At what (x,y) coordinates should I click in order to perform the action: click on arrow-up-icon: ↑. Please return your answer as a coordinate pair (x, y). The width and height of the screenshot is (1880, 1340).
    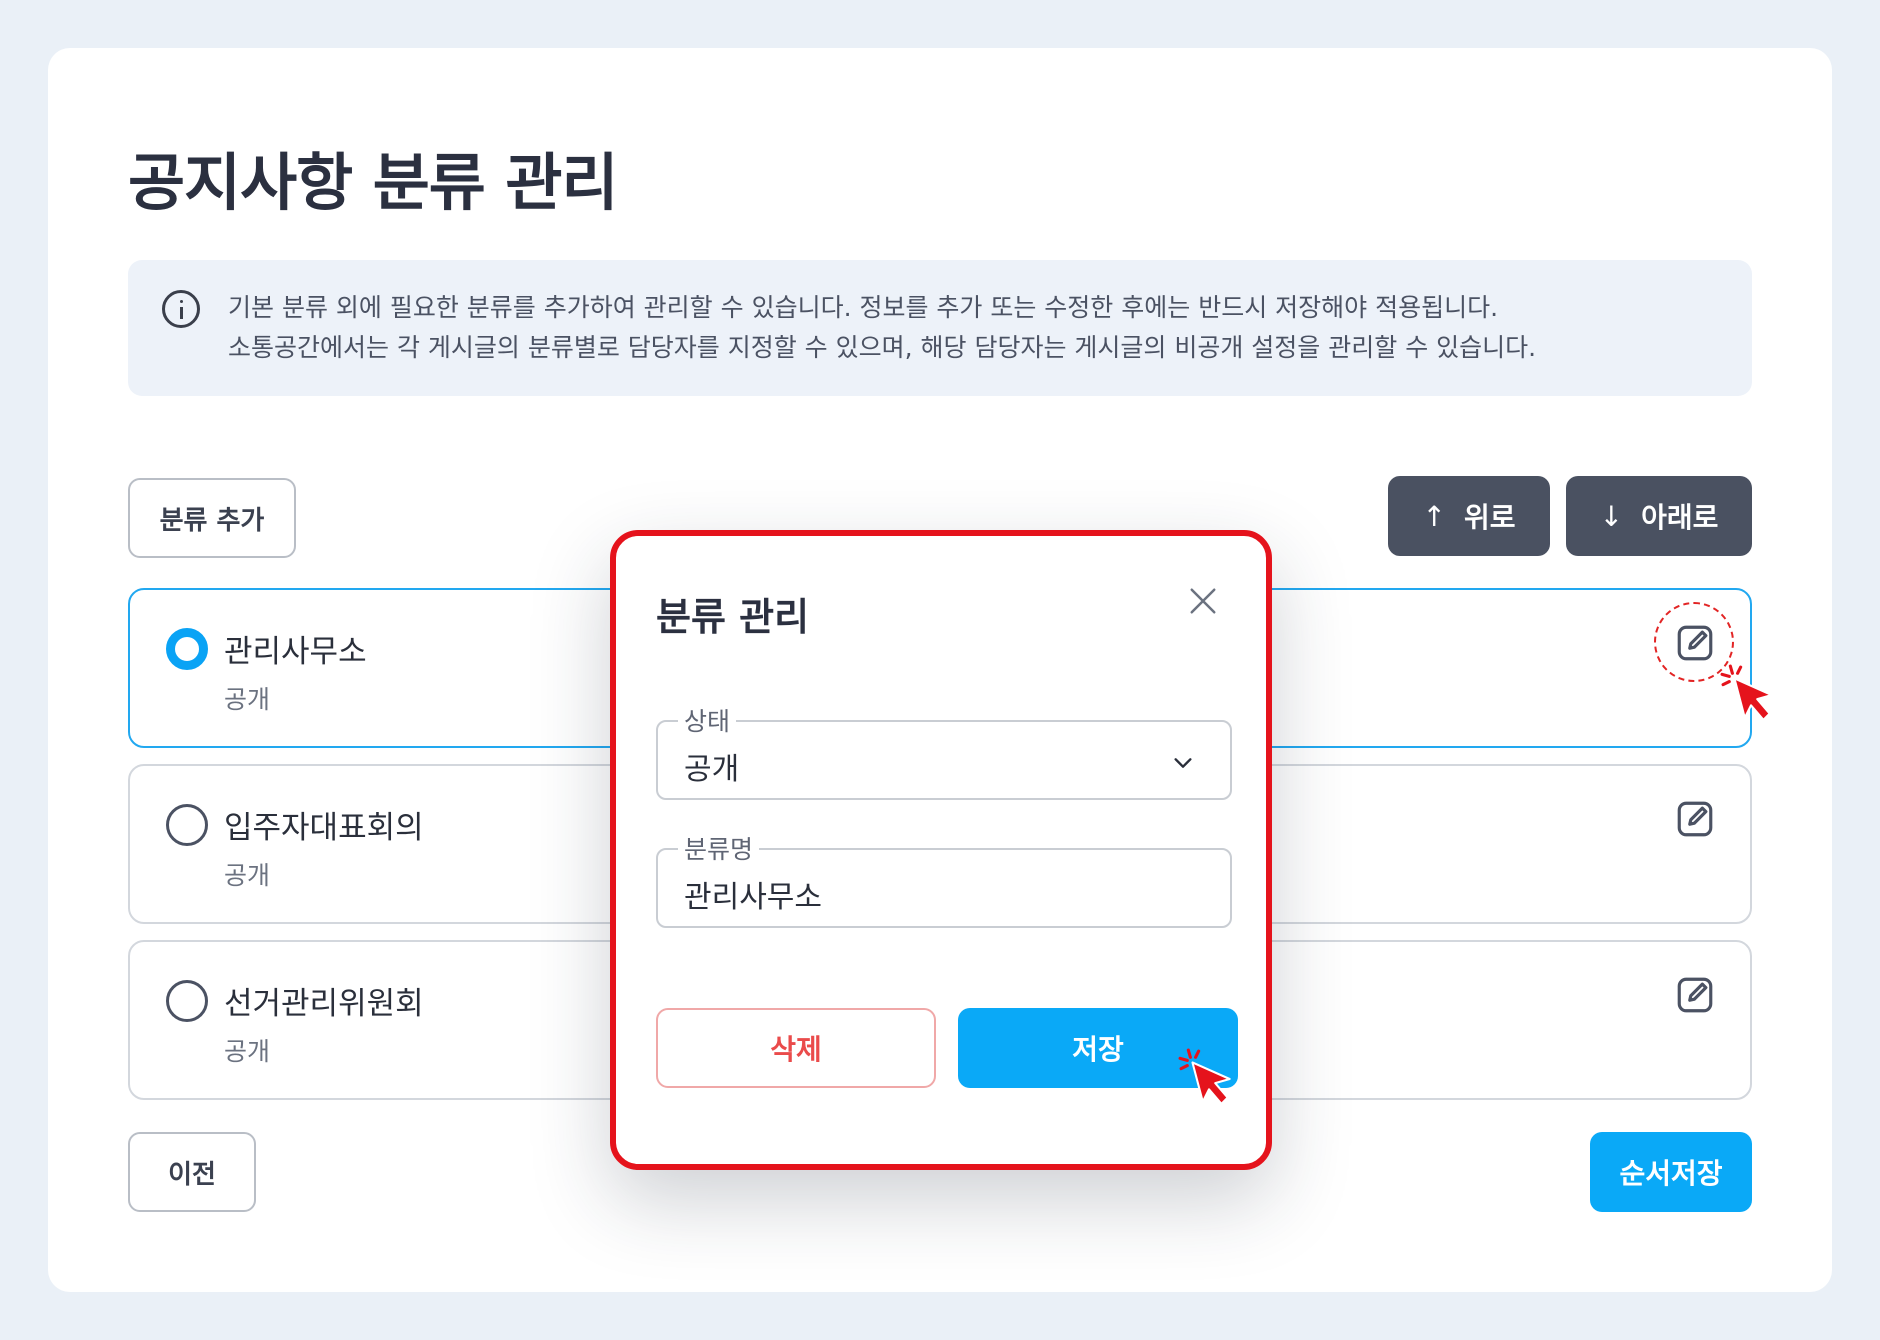
    Looking at the image, I should click on (1434, 516).